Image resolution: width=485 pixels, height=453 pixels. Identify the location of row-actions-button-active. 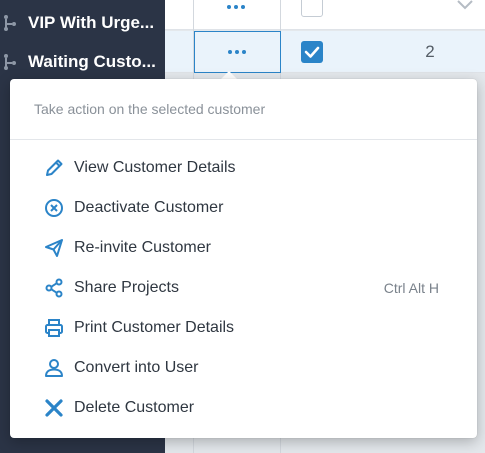
(237, 52).